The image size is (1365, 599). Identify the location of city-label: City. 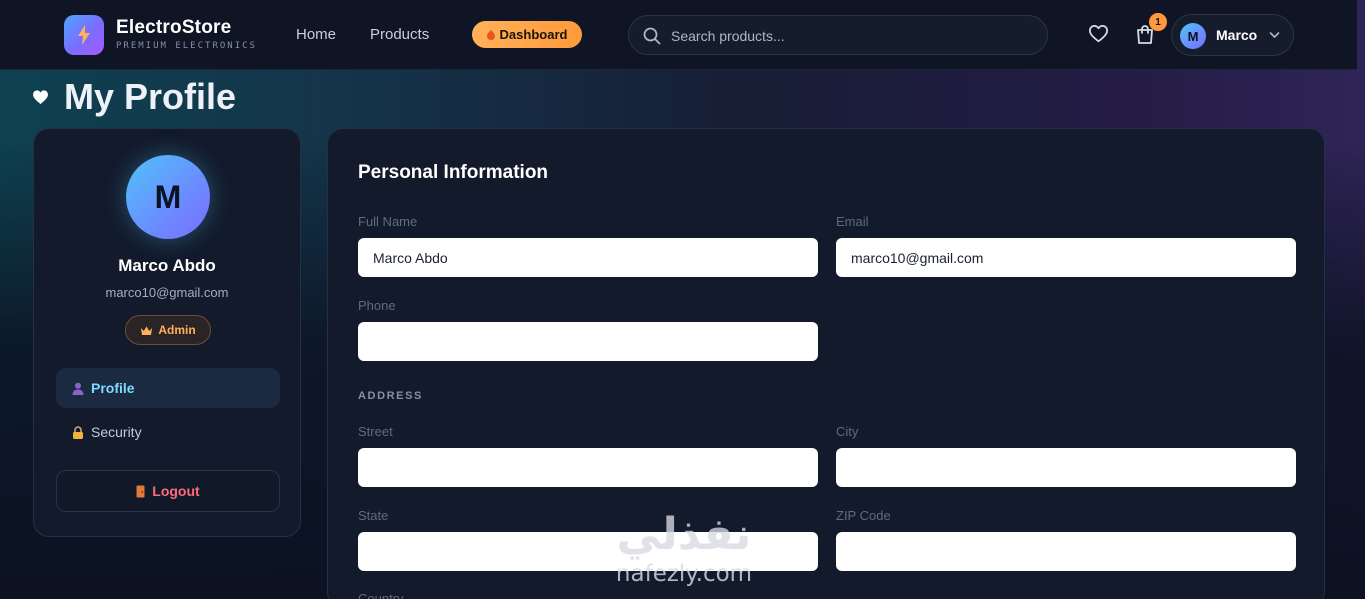
(847, 431).